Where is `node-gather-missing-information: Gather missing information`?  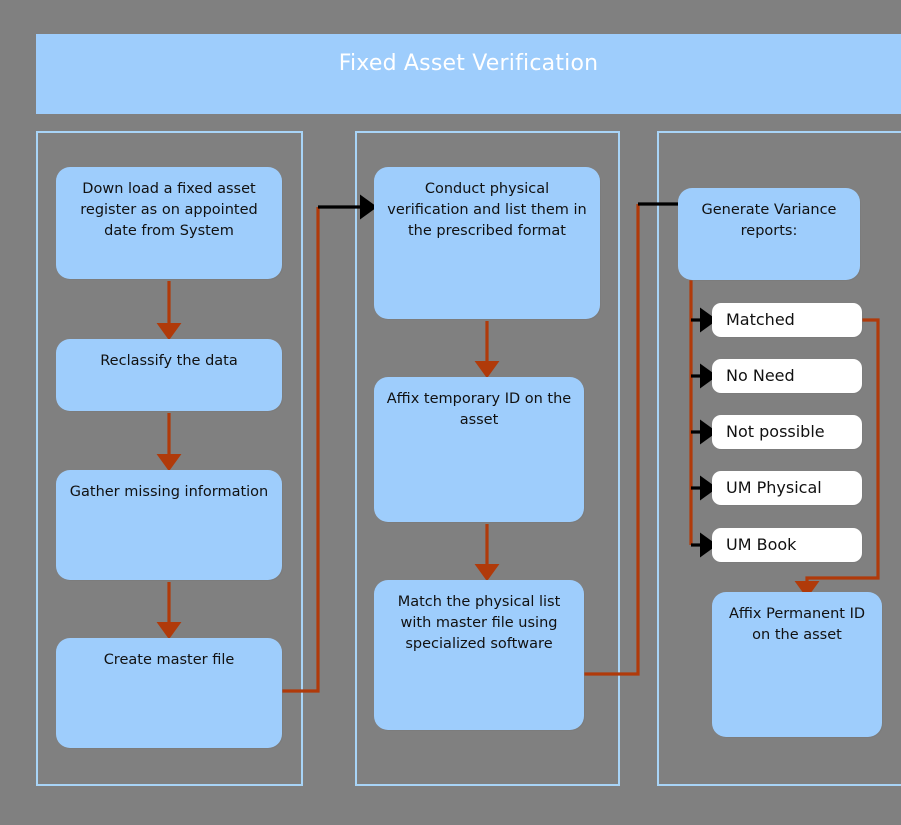 node-gather-missing-information: Gather missing information is located at coordinates (169, 525).